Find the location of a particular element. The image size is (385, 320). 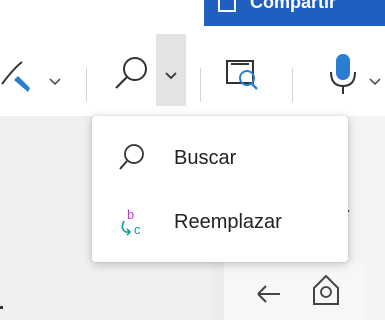

menu-item-find: Buscar is located at coordinates (220, 158).